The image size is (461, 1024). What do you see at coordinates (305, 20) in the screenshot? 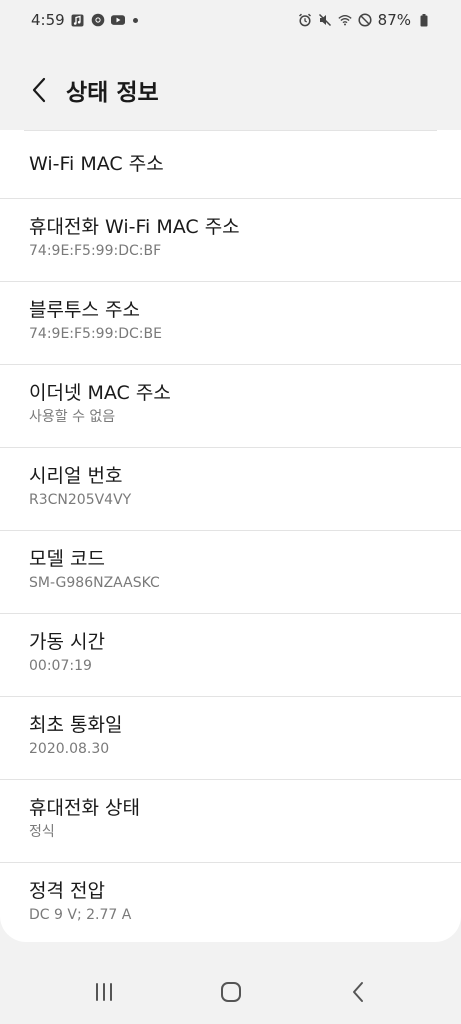
I see `alarm-icon` at bounding box center [305, 20].